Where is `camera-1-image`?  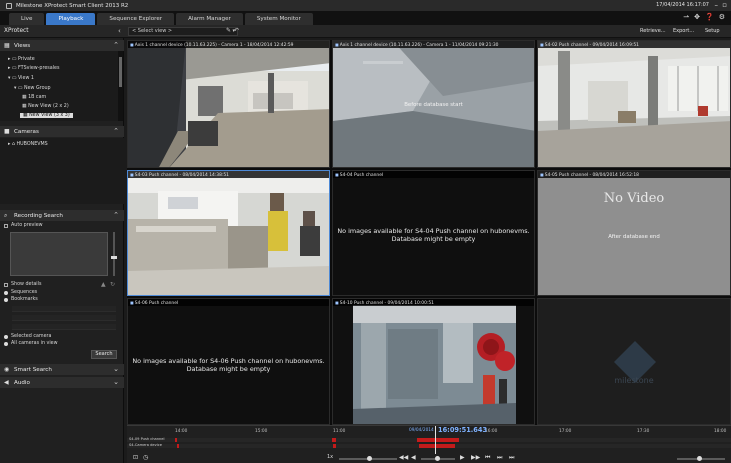
camera-1-image is located at coordinates (228, 104).